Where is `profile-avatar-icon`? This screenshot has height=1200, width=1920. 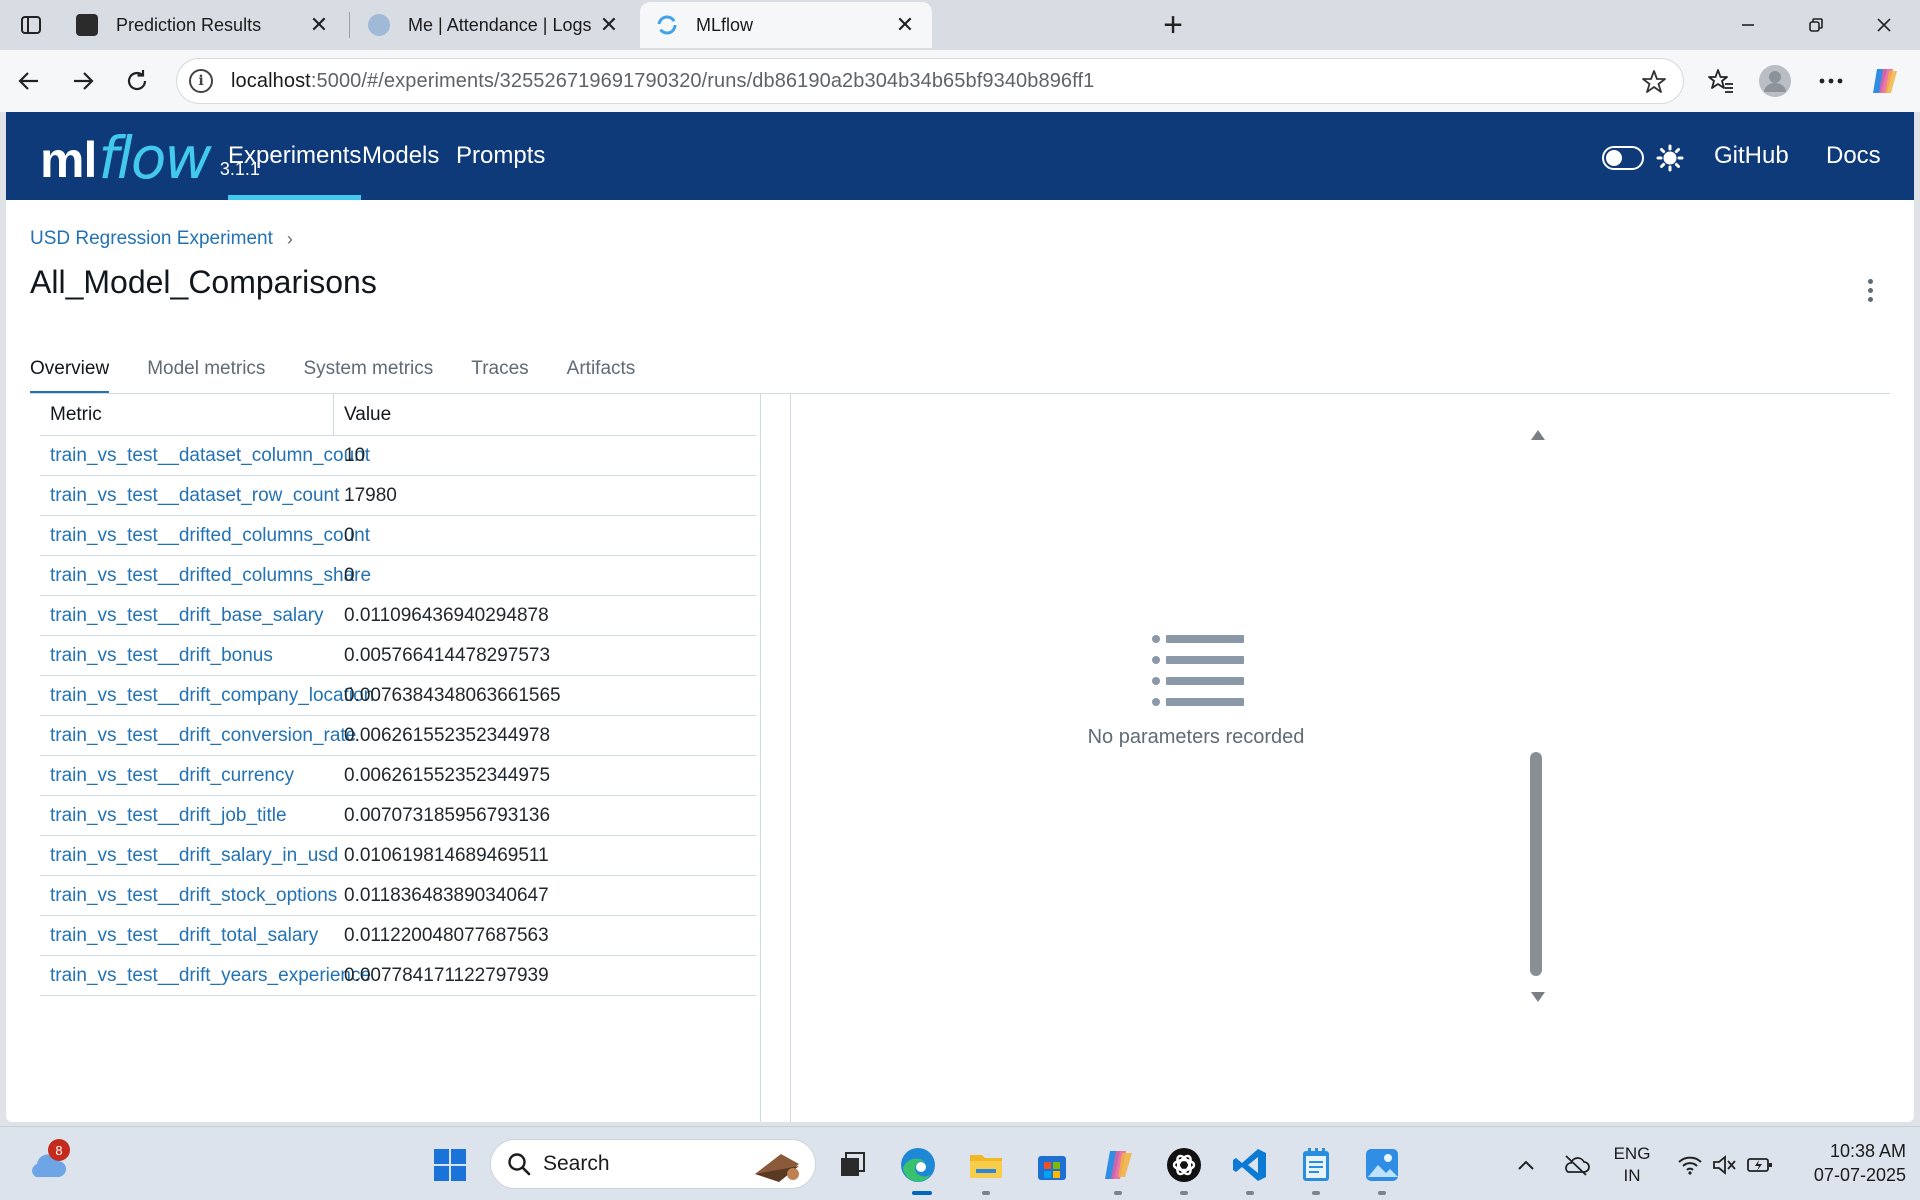 profile-avatar-icon is located at coordinates (1775, 81).